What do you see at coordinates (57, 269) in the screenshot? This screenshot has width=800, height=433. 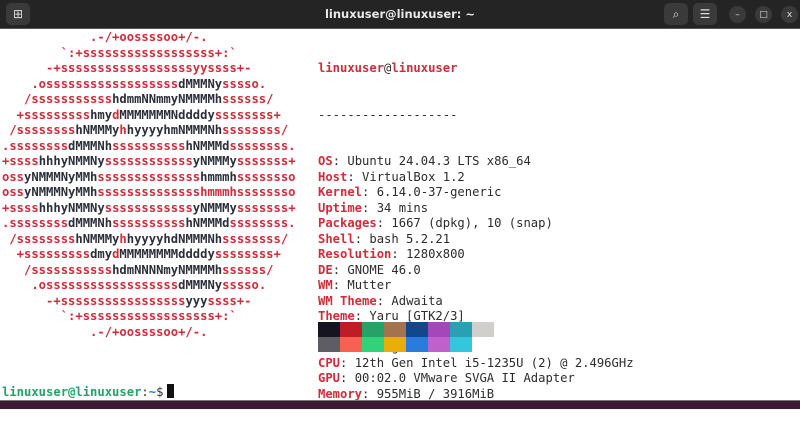 I see `logo-segment: /sssssssssss` at bounding box center [57, 269].